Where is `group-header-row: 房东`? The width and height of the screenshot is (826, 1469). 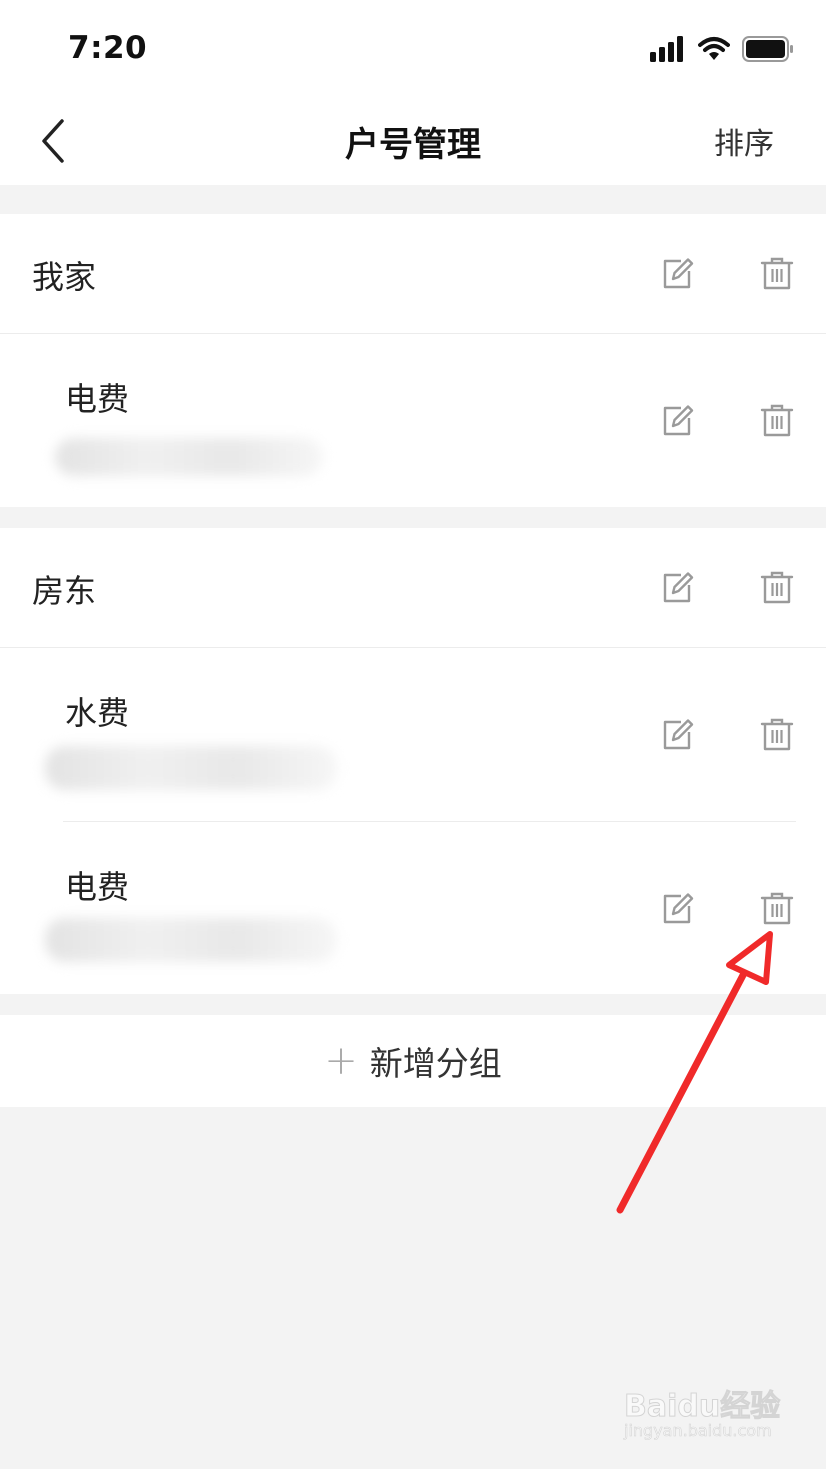
group-header-row: 房东 is located at coordinates (413, 587).